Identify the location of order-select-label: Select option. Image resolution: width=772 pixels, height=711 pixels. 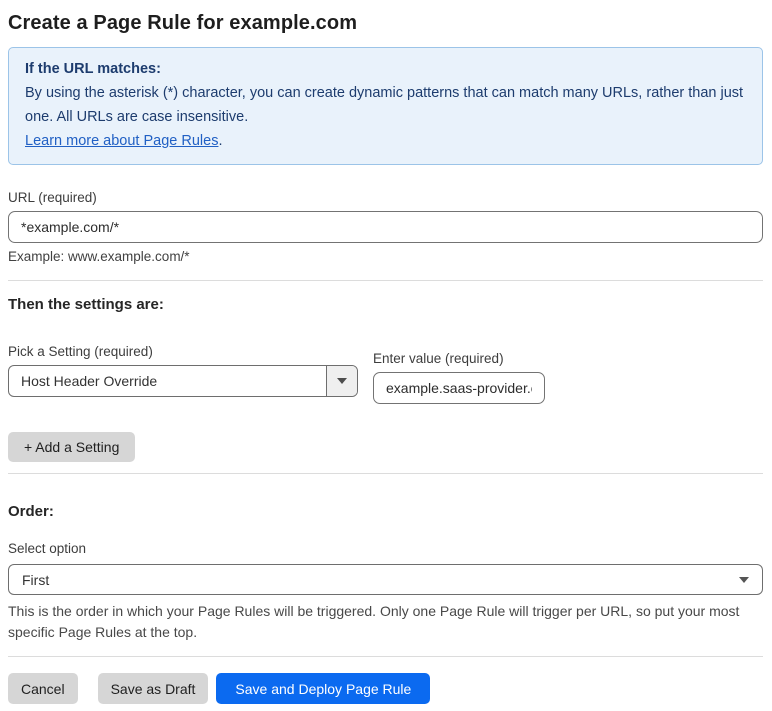
(47, 548).